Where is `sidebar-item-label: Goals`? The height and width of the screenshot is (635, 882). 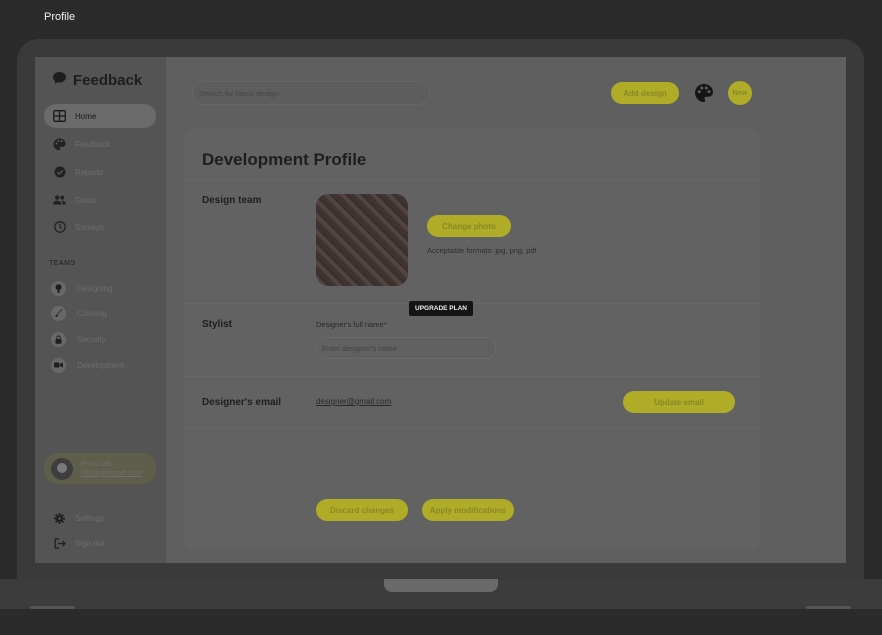
sidebar-item-label: Goals is located at coordinates (85, 200).